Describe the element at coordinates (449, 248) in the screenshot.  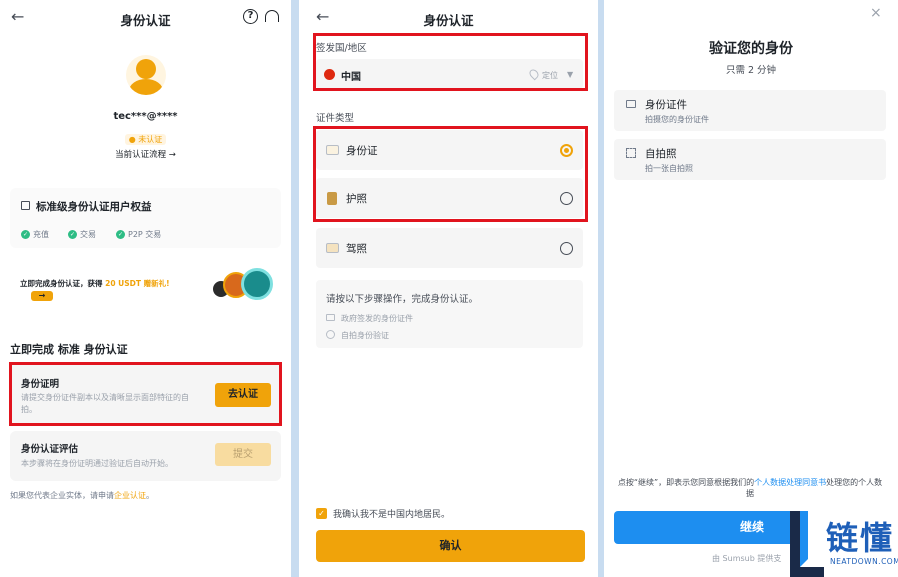
I see `doc-option-driver-license: 驾照` at that location.